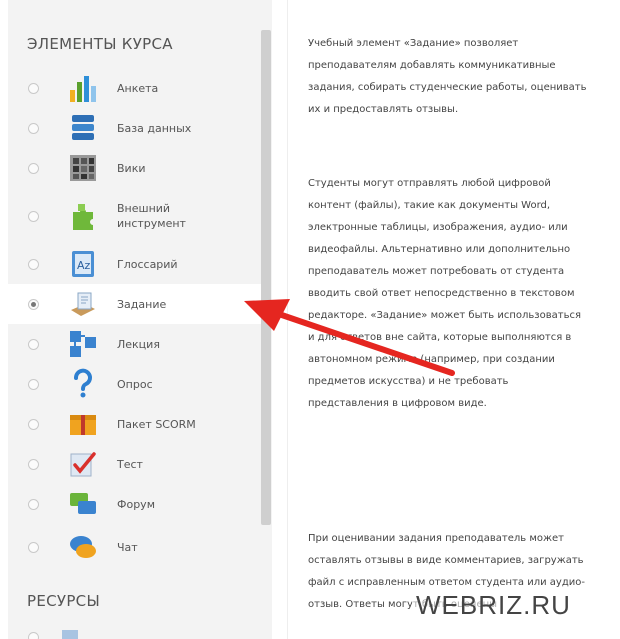  Describe the element at coordinates (100, 44) in the screenshot. I see `section-title-course-elements: ЭЛЕМЕНТЫ КУРСА` at that location.